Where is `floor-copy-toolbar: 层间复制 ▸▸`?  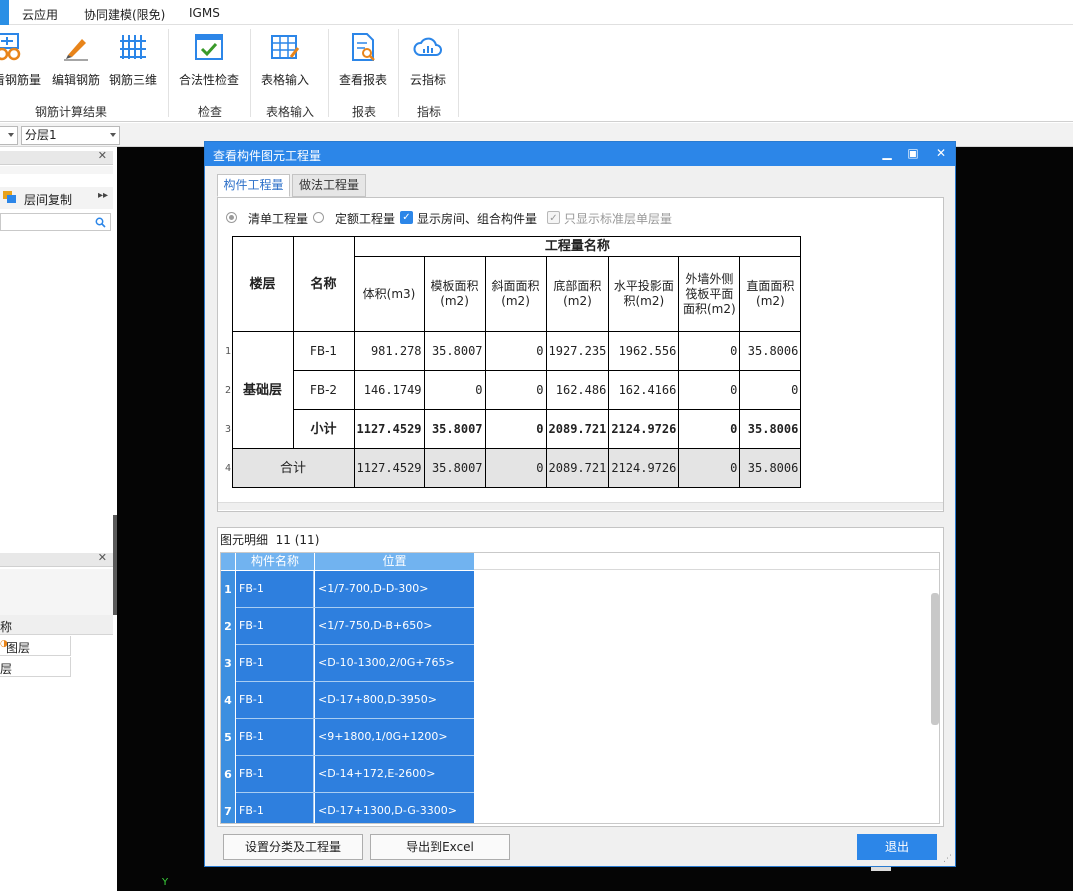 floor-copy-toolbar: 层间复制 ▸▸ is located at coordinates (56, 198).